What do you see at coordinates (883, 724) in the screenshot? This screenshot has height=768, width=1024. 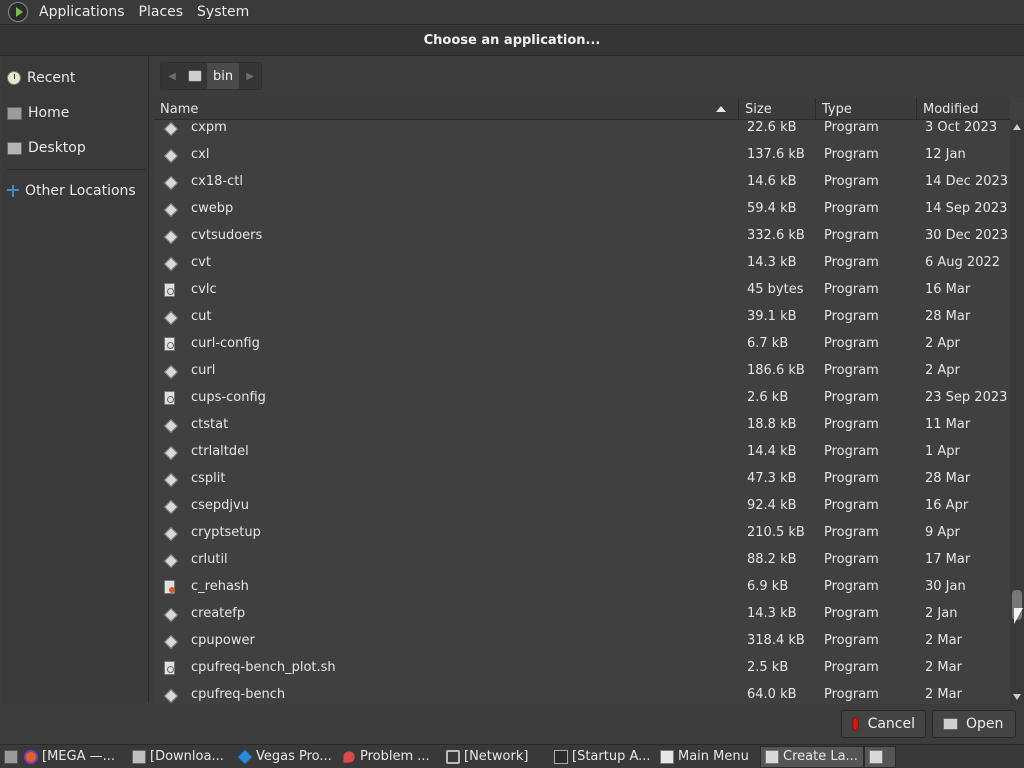 I see `cancel-button: Cancel` at bounding box center [883, 724].